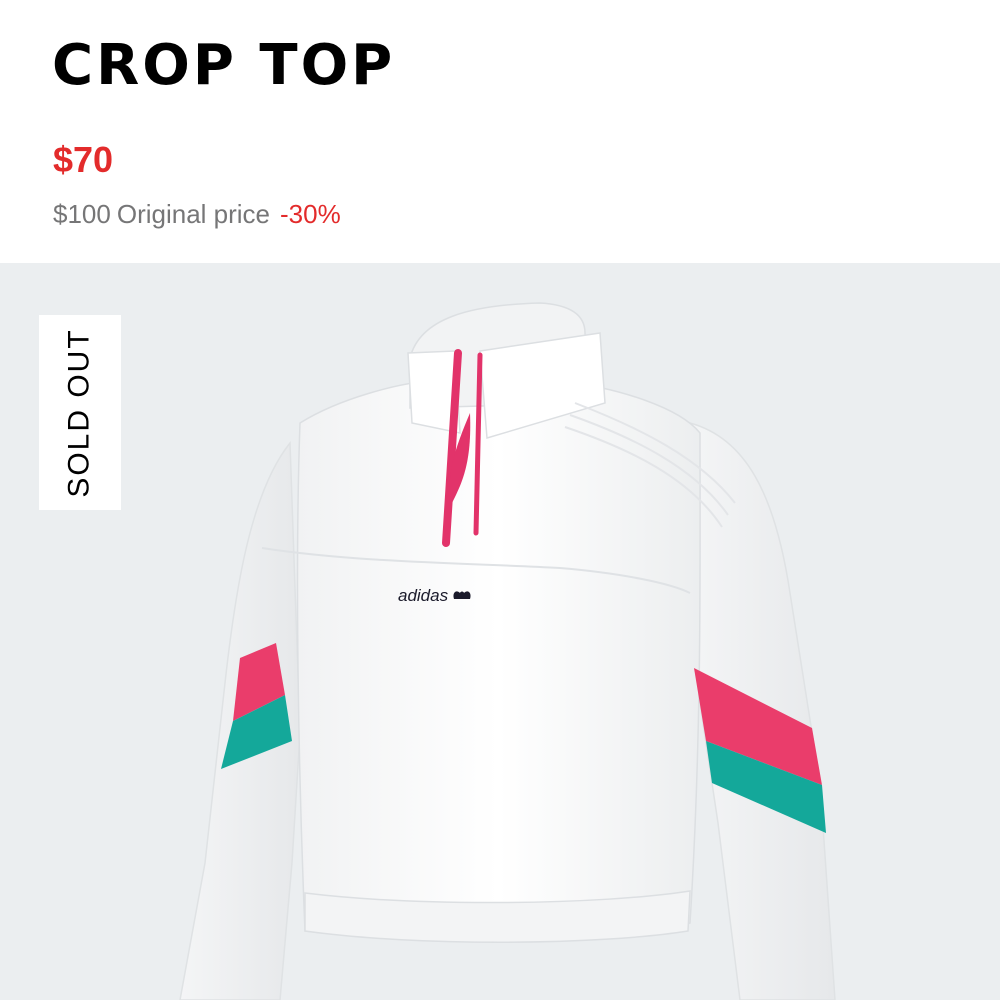 The width and height of the screenshot is (1000, 1000). I want to click on sale-price: $70, so click(83, 159).